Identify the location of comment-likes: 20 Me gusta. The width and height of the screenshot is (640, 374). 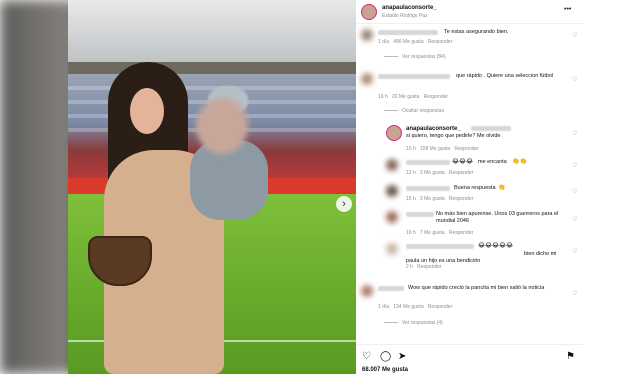
(406, 97).